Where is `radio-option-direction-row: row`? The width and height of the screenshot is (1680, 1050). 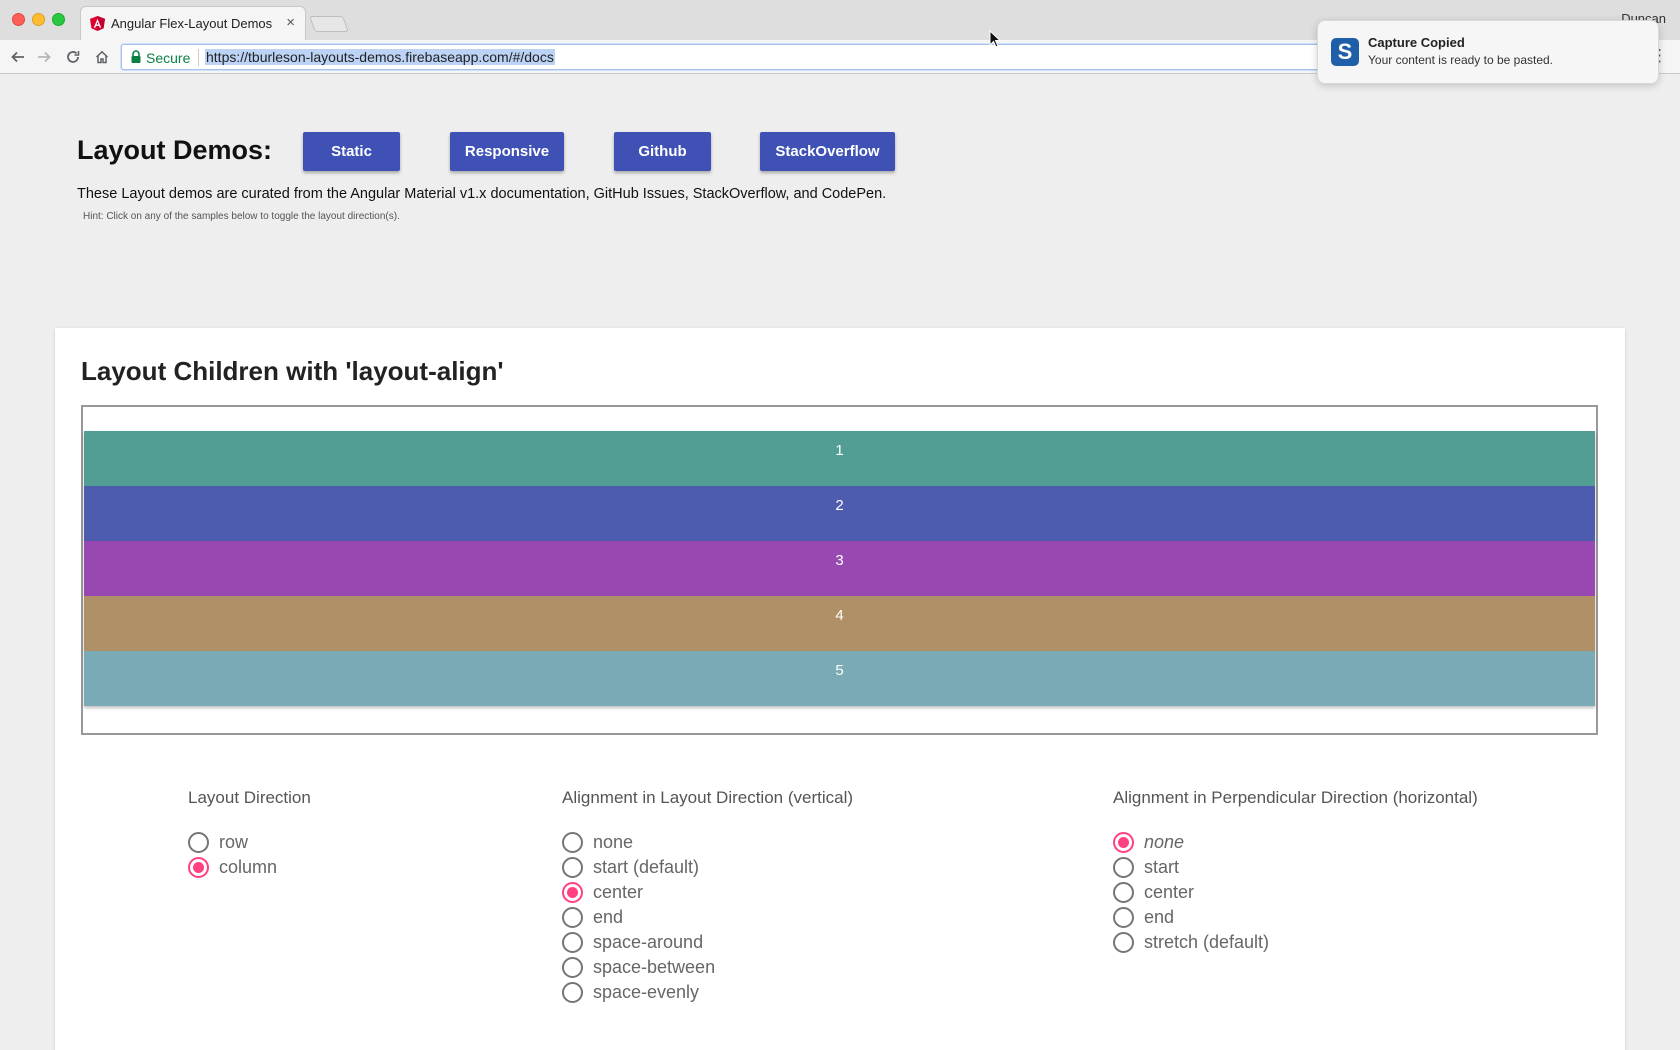
radio-option-direction-row: row is located at coordinates (249, 842).